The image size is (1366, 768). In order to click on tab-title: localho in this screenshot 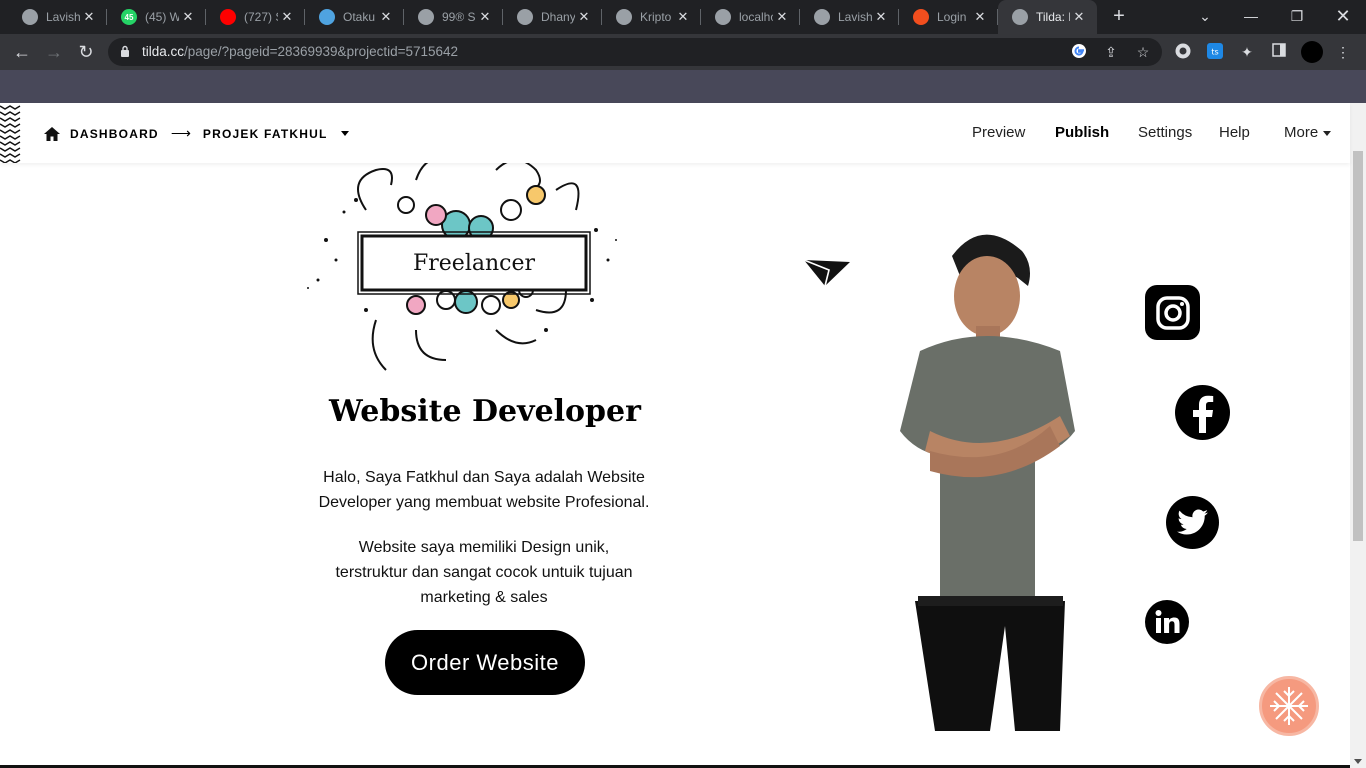, I will do `click(756, 17)`.